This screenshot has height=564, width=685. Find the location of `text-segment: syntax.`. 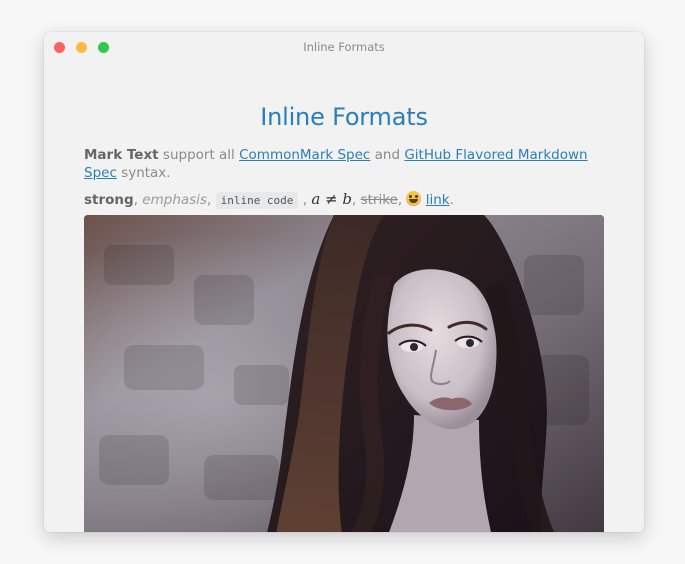

text-segment: syntax. is located at coordinates (143, 173).